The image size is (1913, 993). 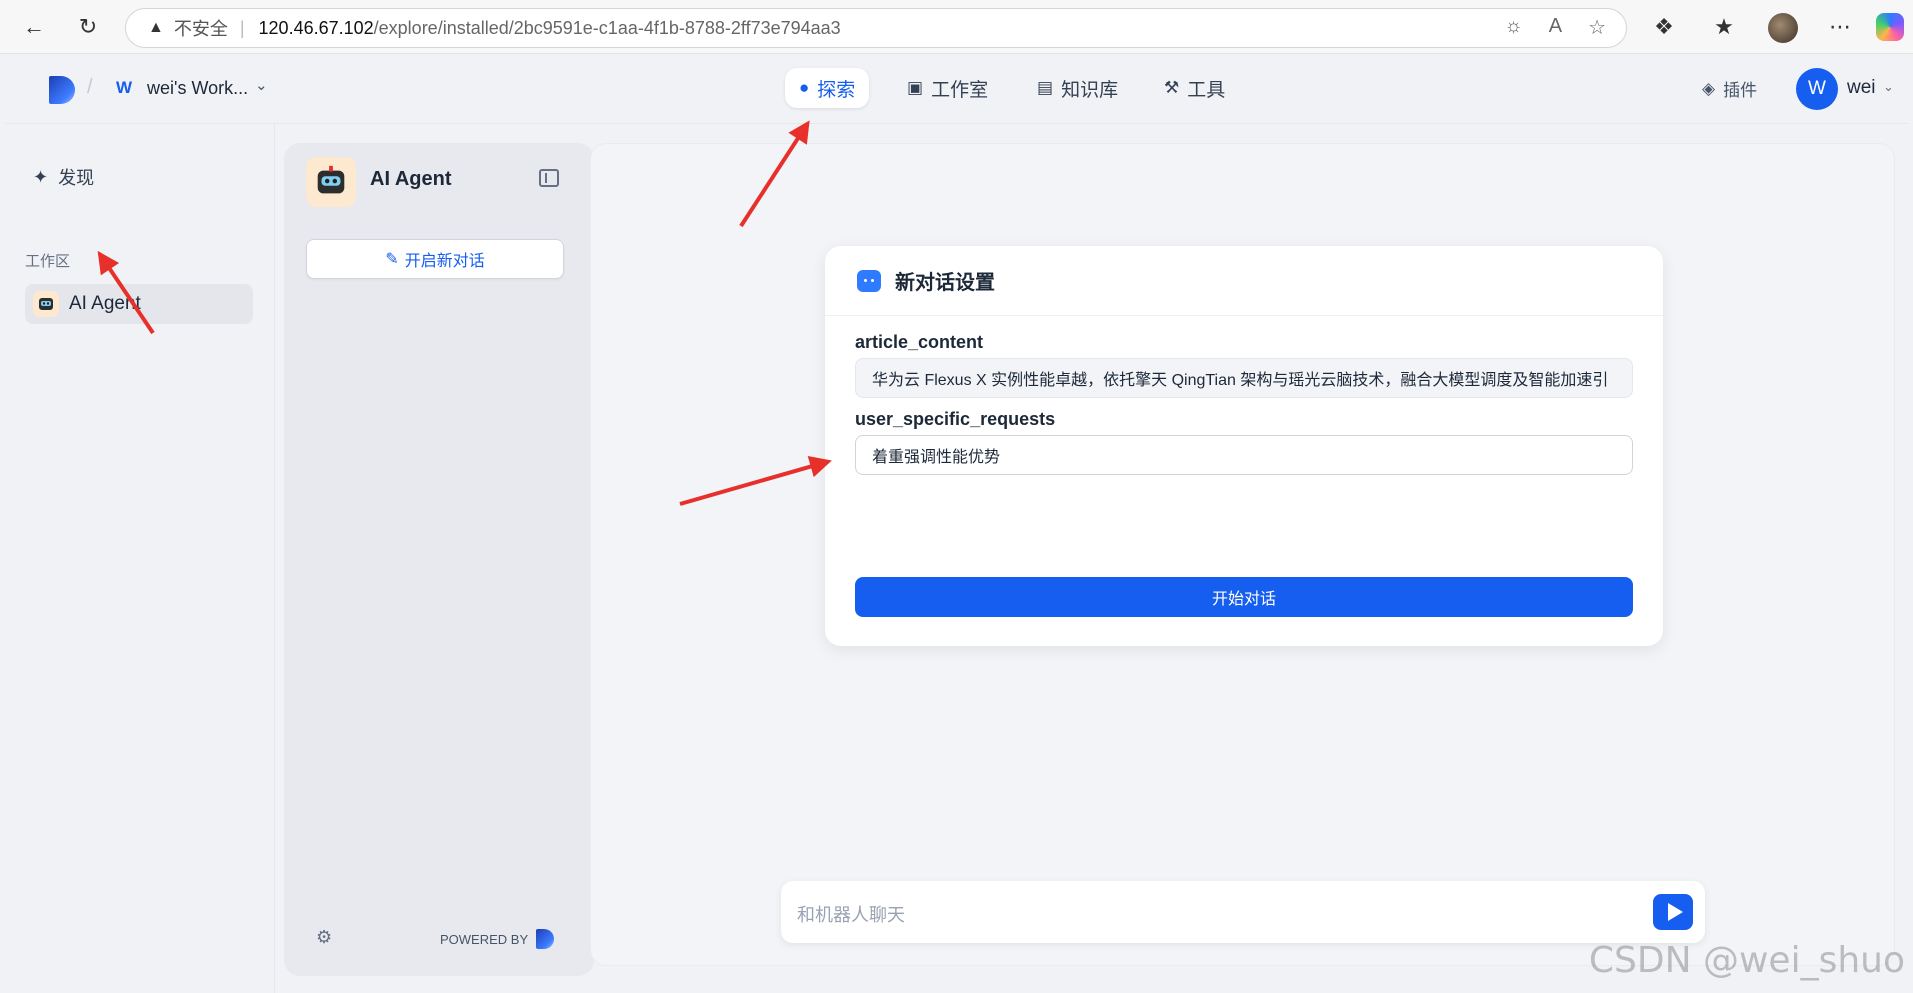 I want to click on sidebar-item-discover: ✦ 发现, so click(x=63, y=177).